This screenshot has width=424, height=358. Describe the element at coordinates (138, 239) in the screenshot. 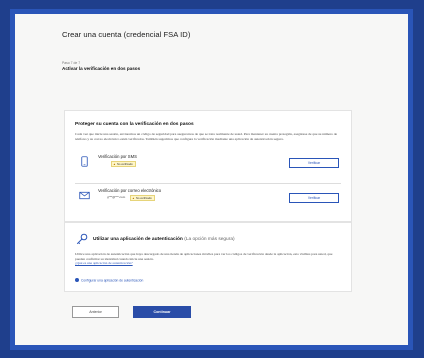

I see `auth-app-title: Utilizar una aplicación de autenticación` at that location.